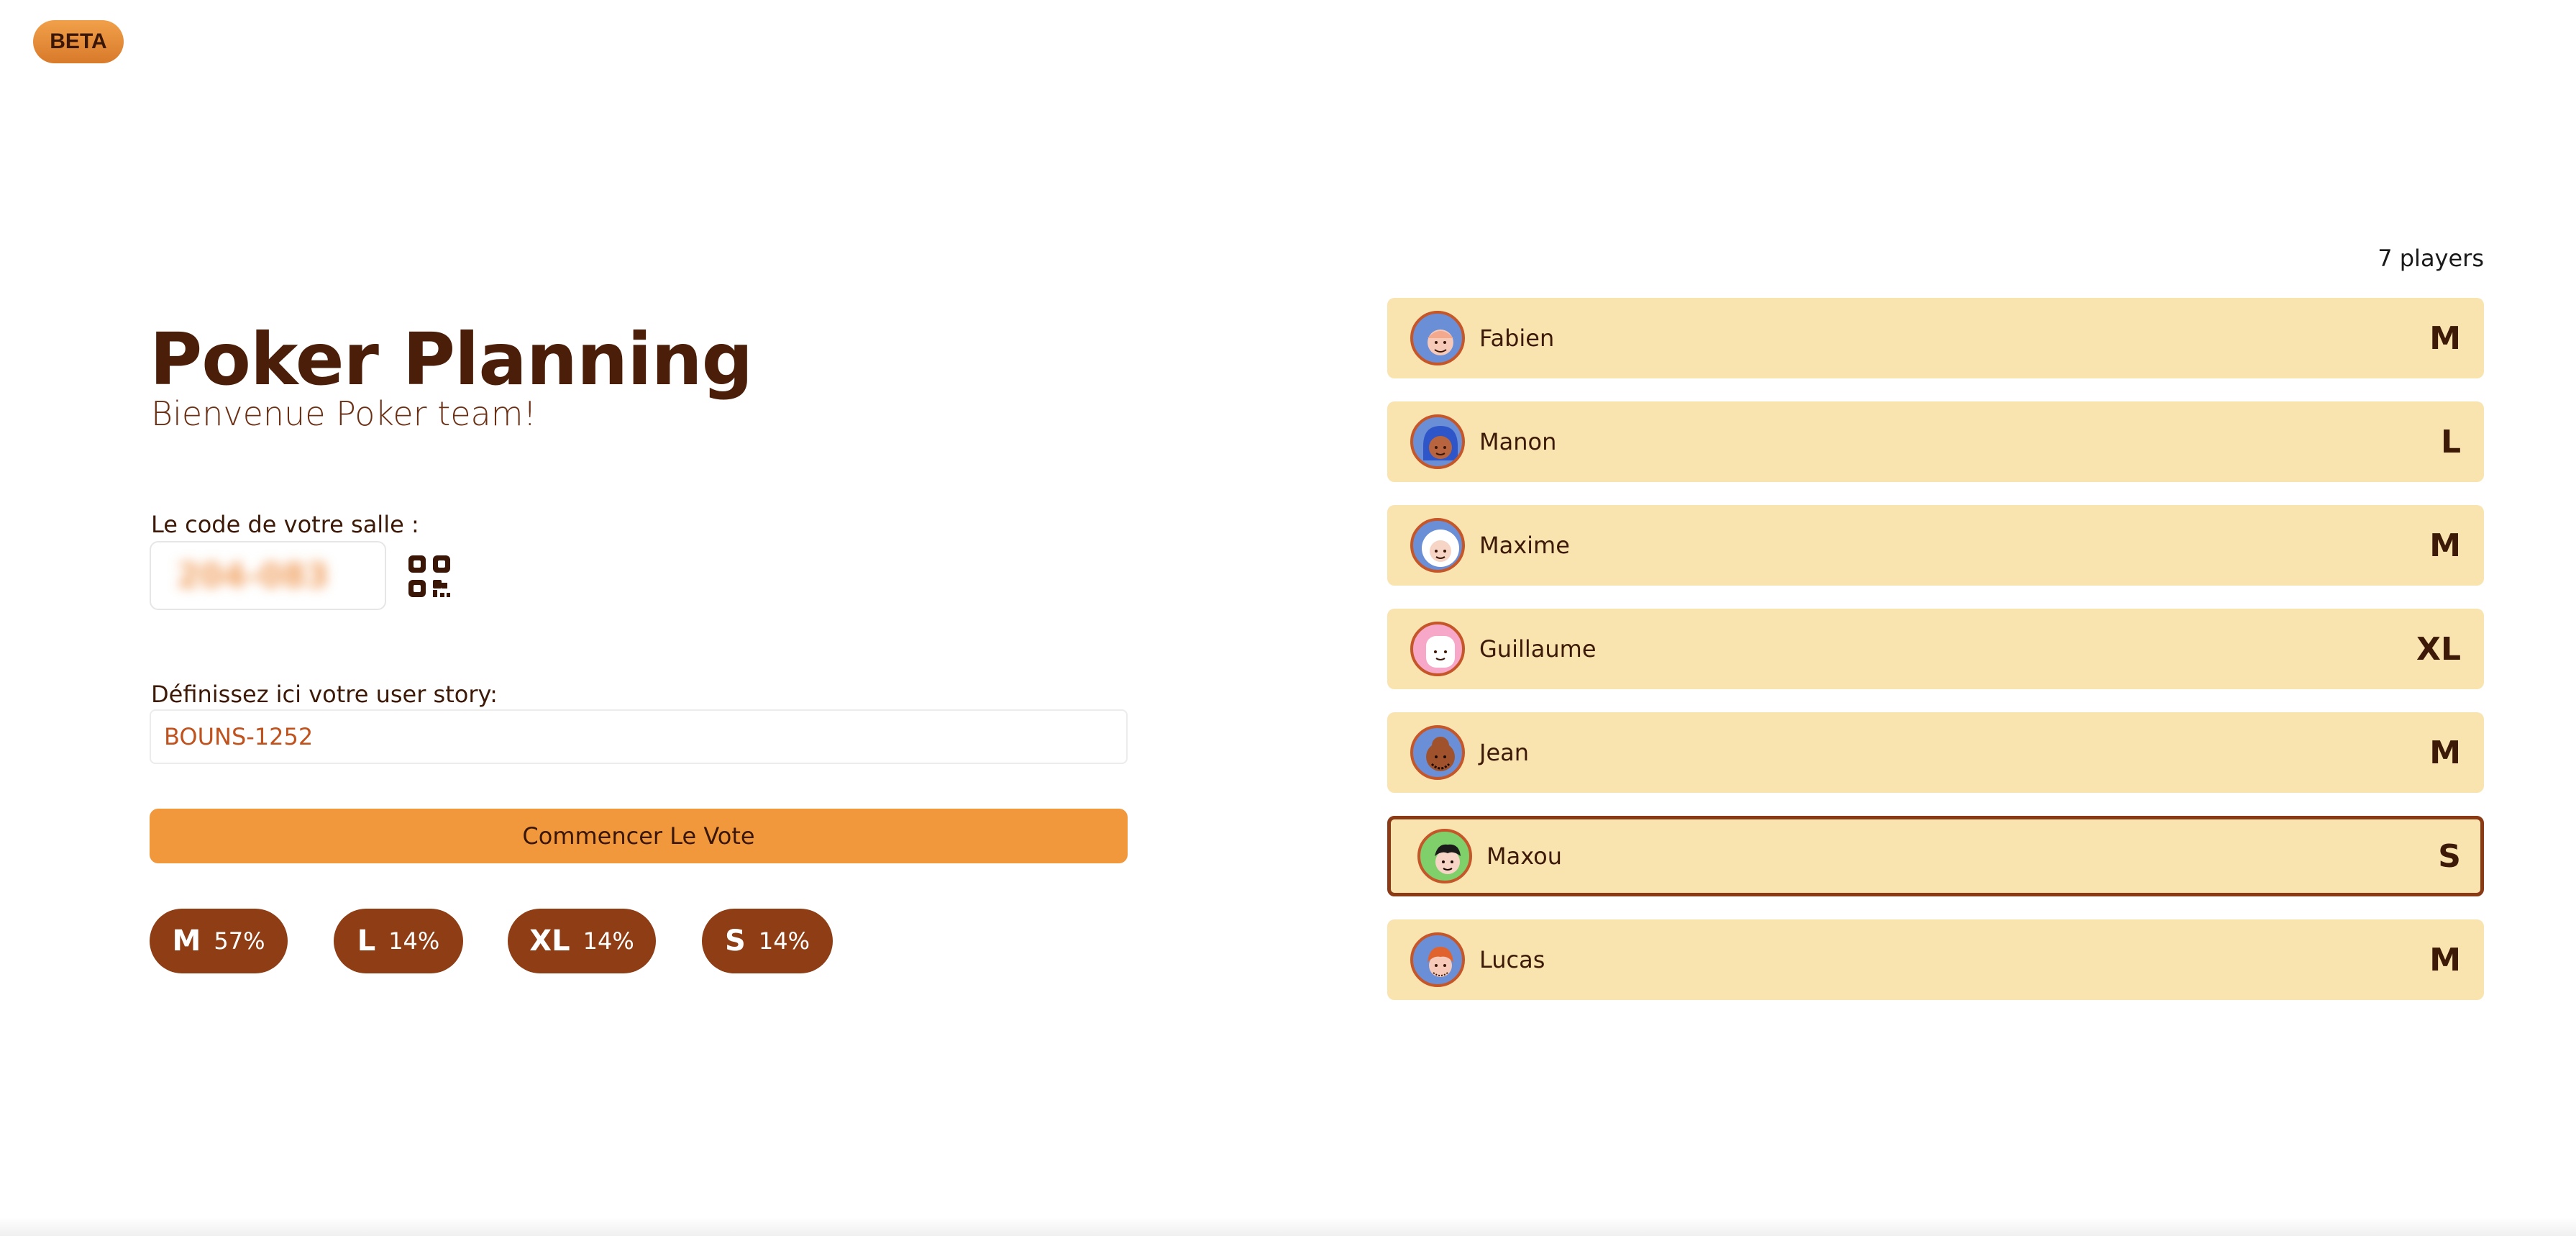  I want to click on user-story-label: Définissez ici votre user story:, so click(324, 694).